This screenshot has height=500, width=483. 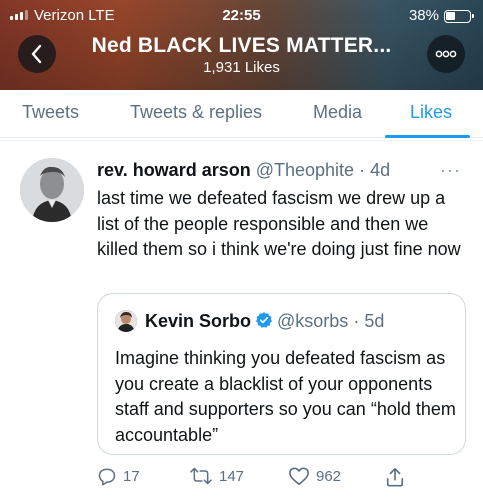 I want to click on active-tab-indicator, so click(x=427, y=136).